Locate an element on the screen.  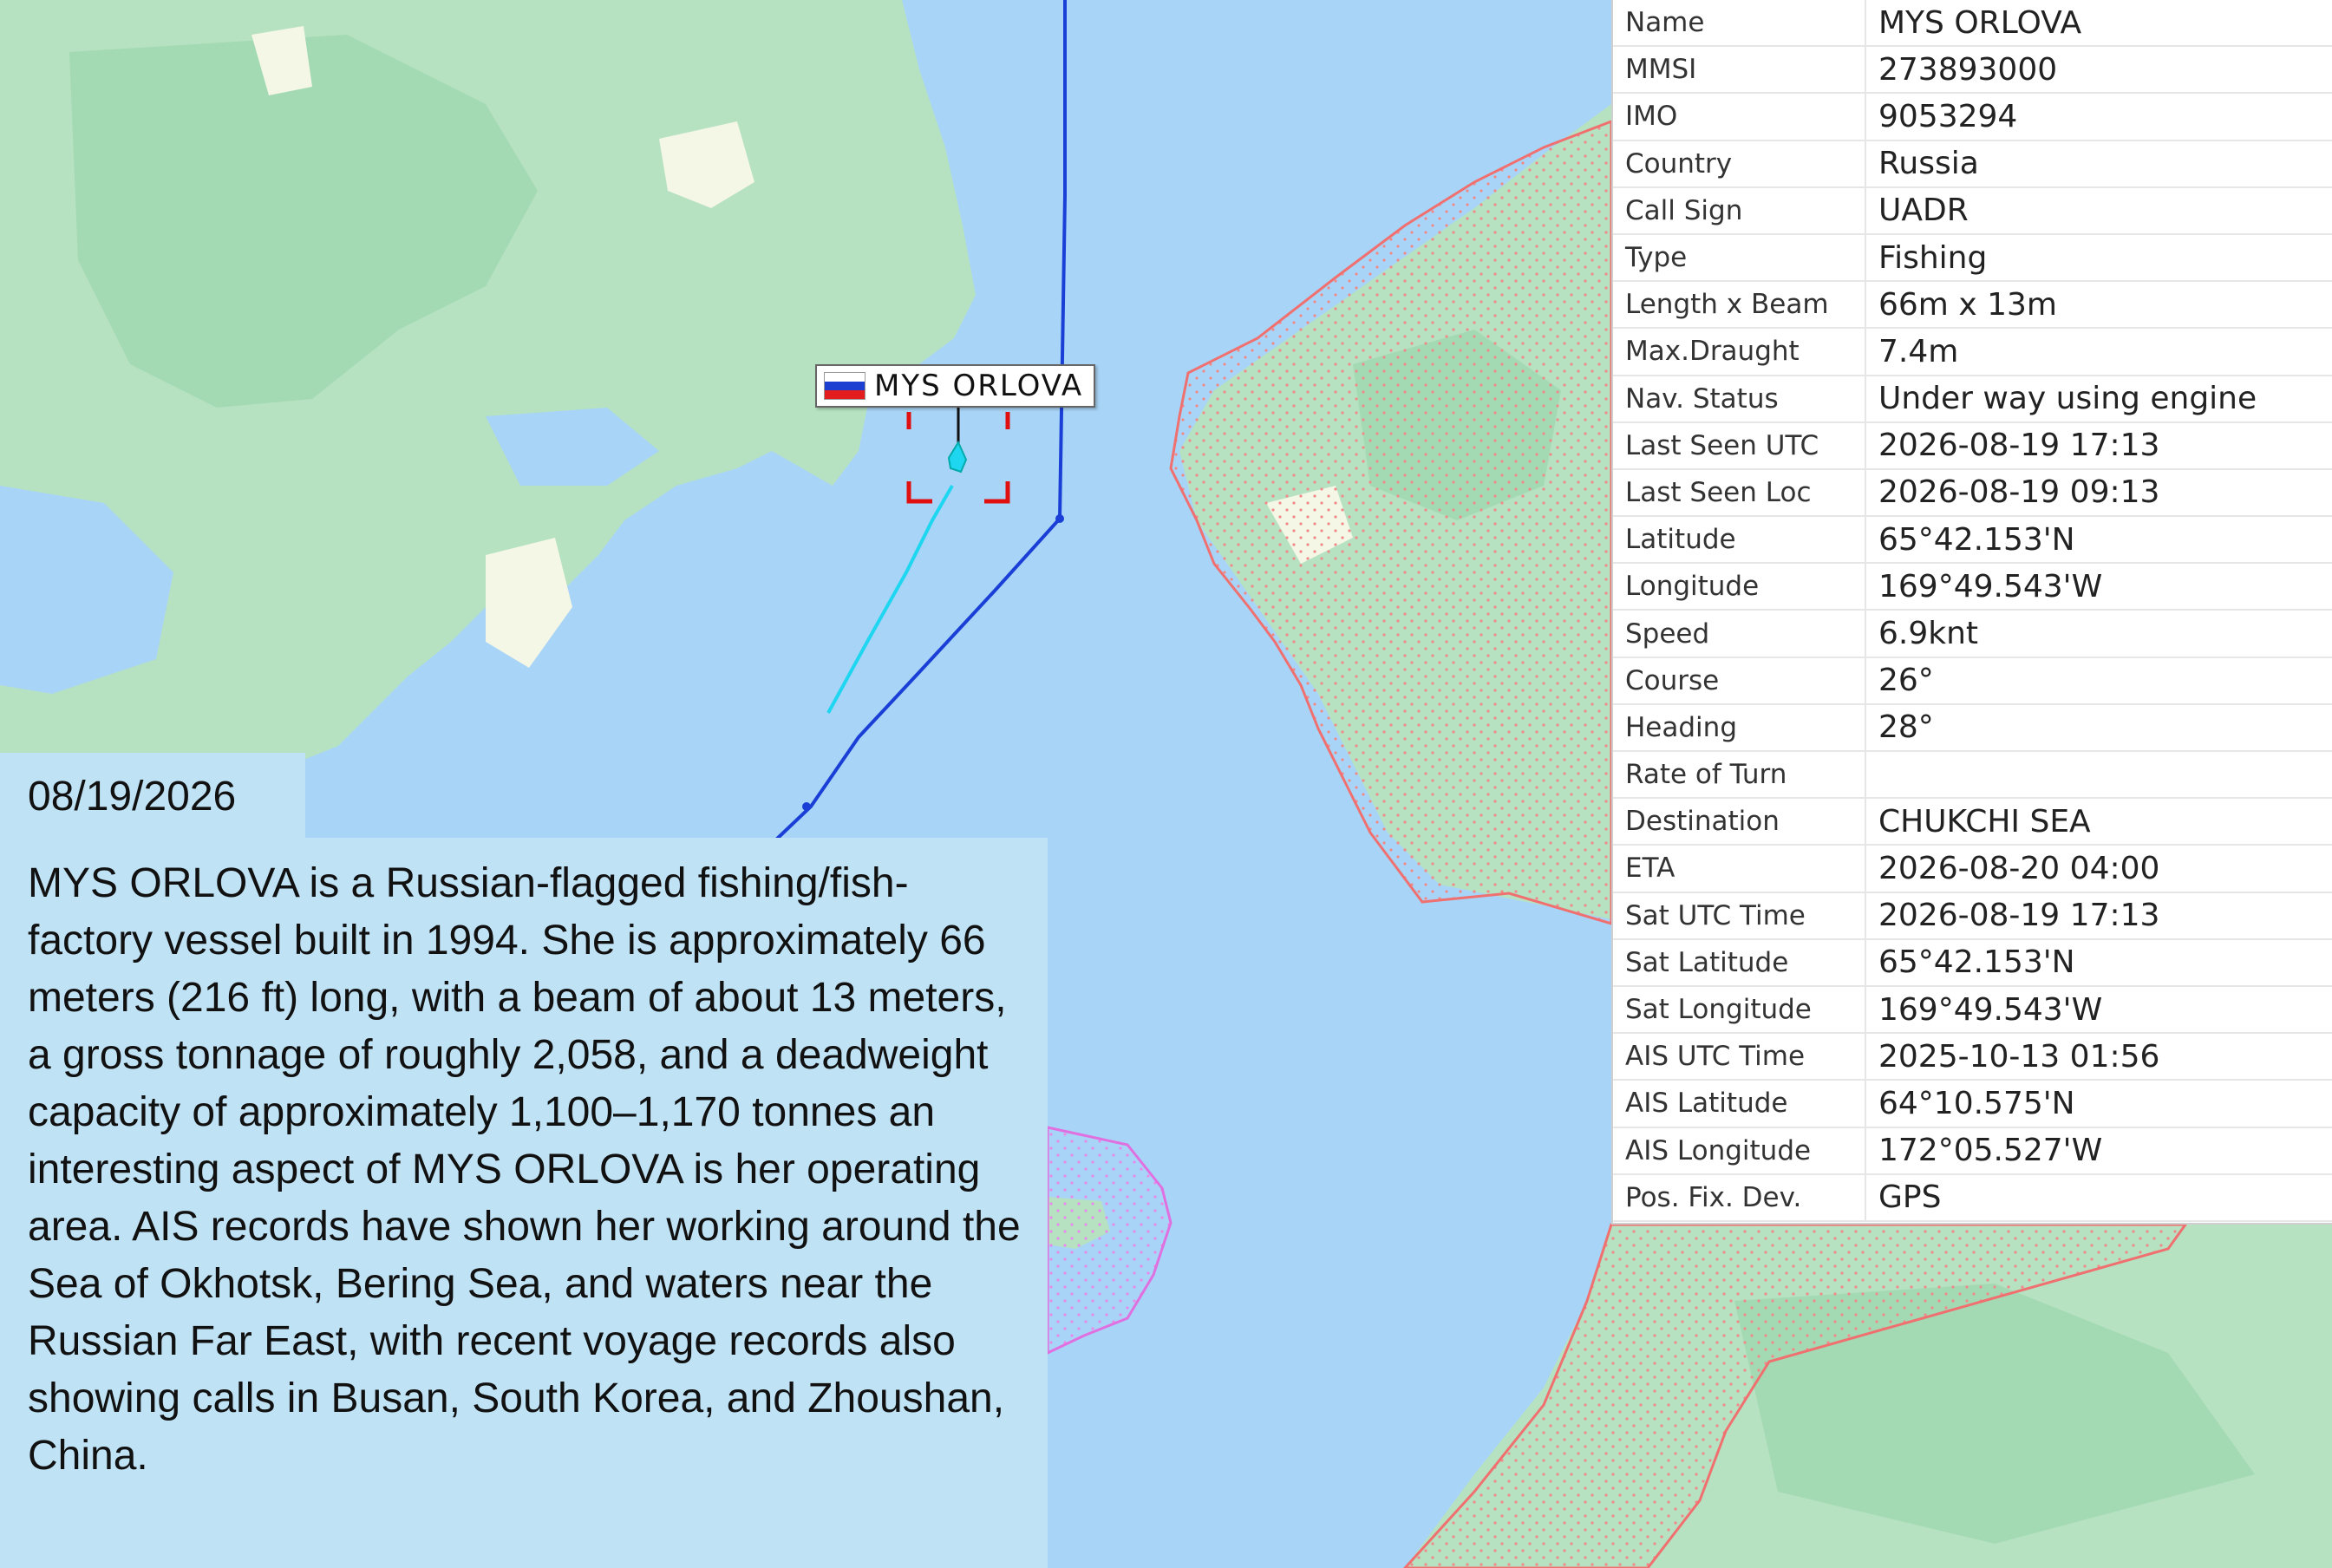
info-key: MMSI is located at coordinates (1739, 70).